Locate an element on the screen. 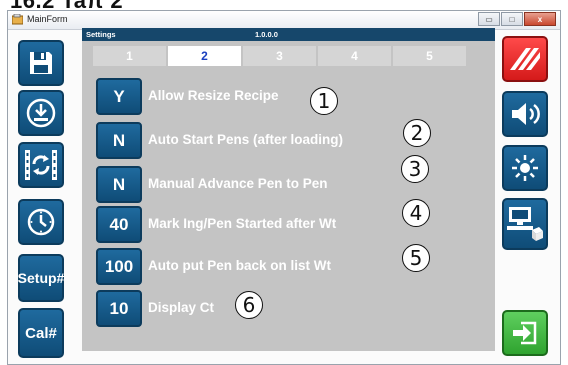  enter-arrow-icon is located at coordinates (525, 333).